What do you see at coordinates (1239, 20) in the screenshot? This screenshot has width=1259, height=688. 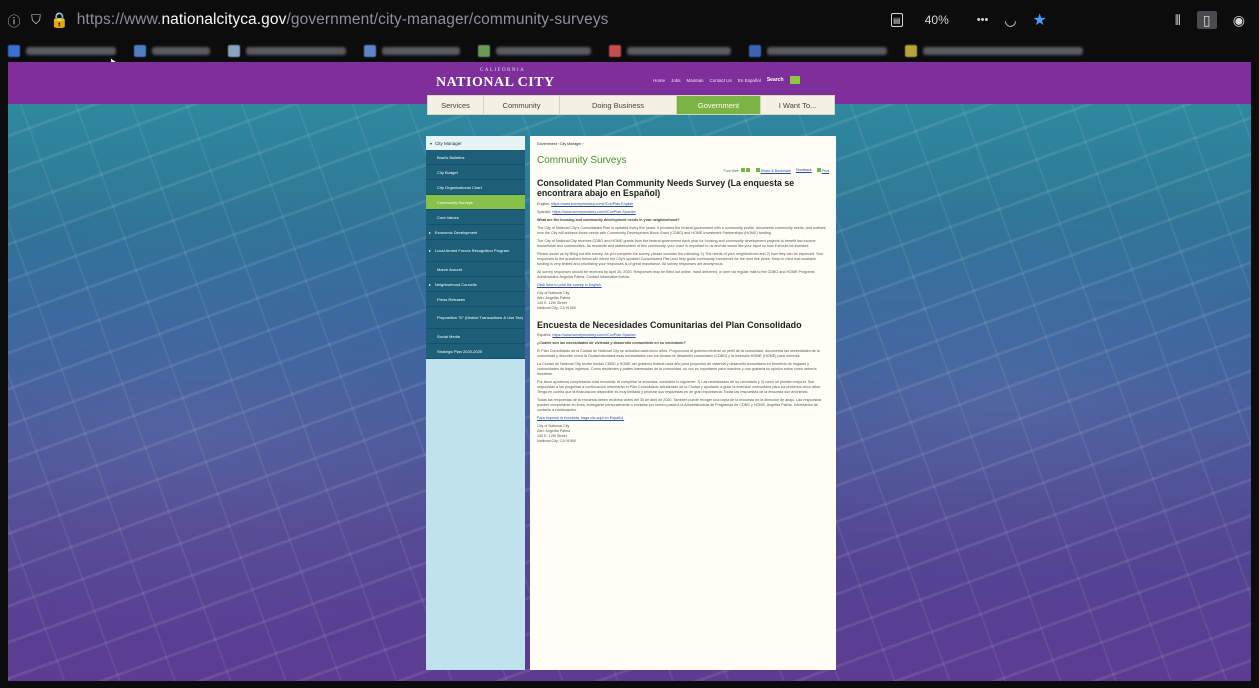 I see `account-icon: ◉` at bounding box center [1239, 20].